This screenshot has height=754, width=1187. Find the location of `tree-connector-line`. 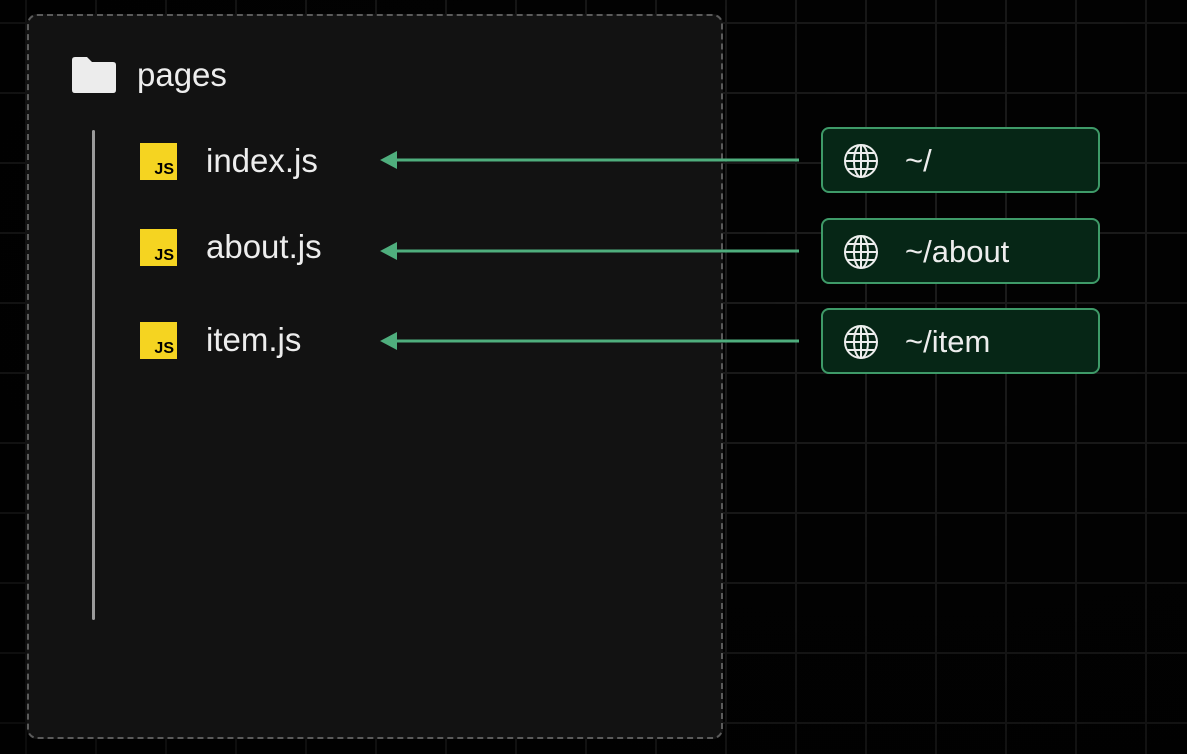

tree-connector-line is located at coordinates (93, 375).